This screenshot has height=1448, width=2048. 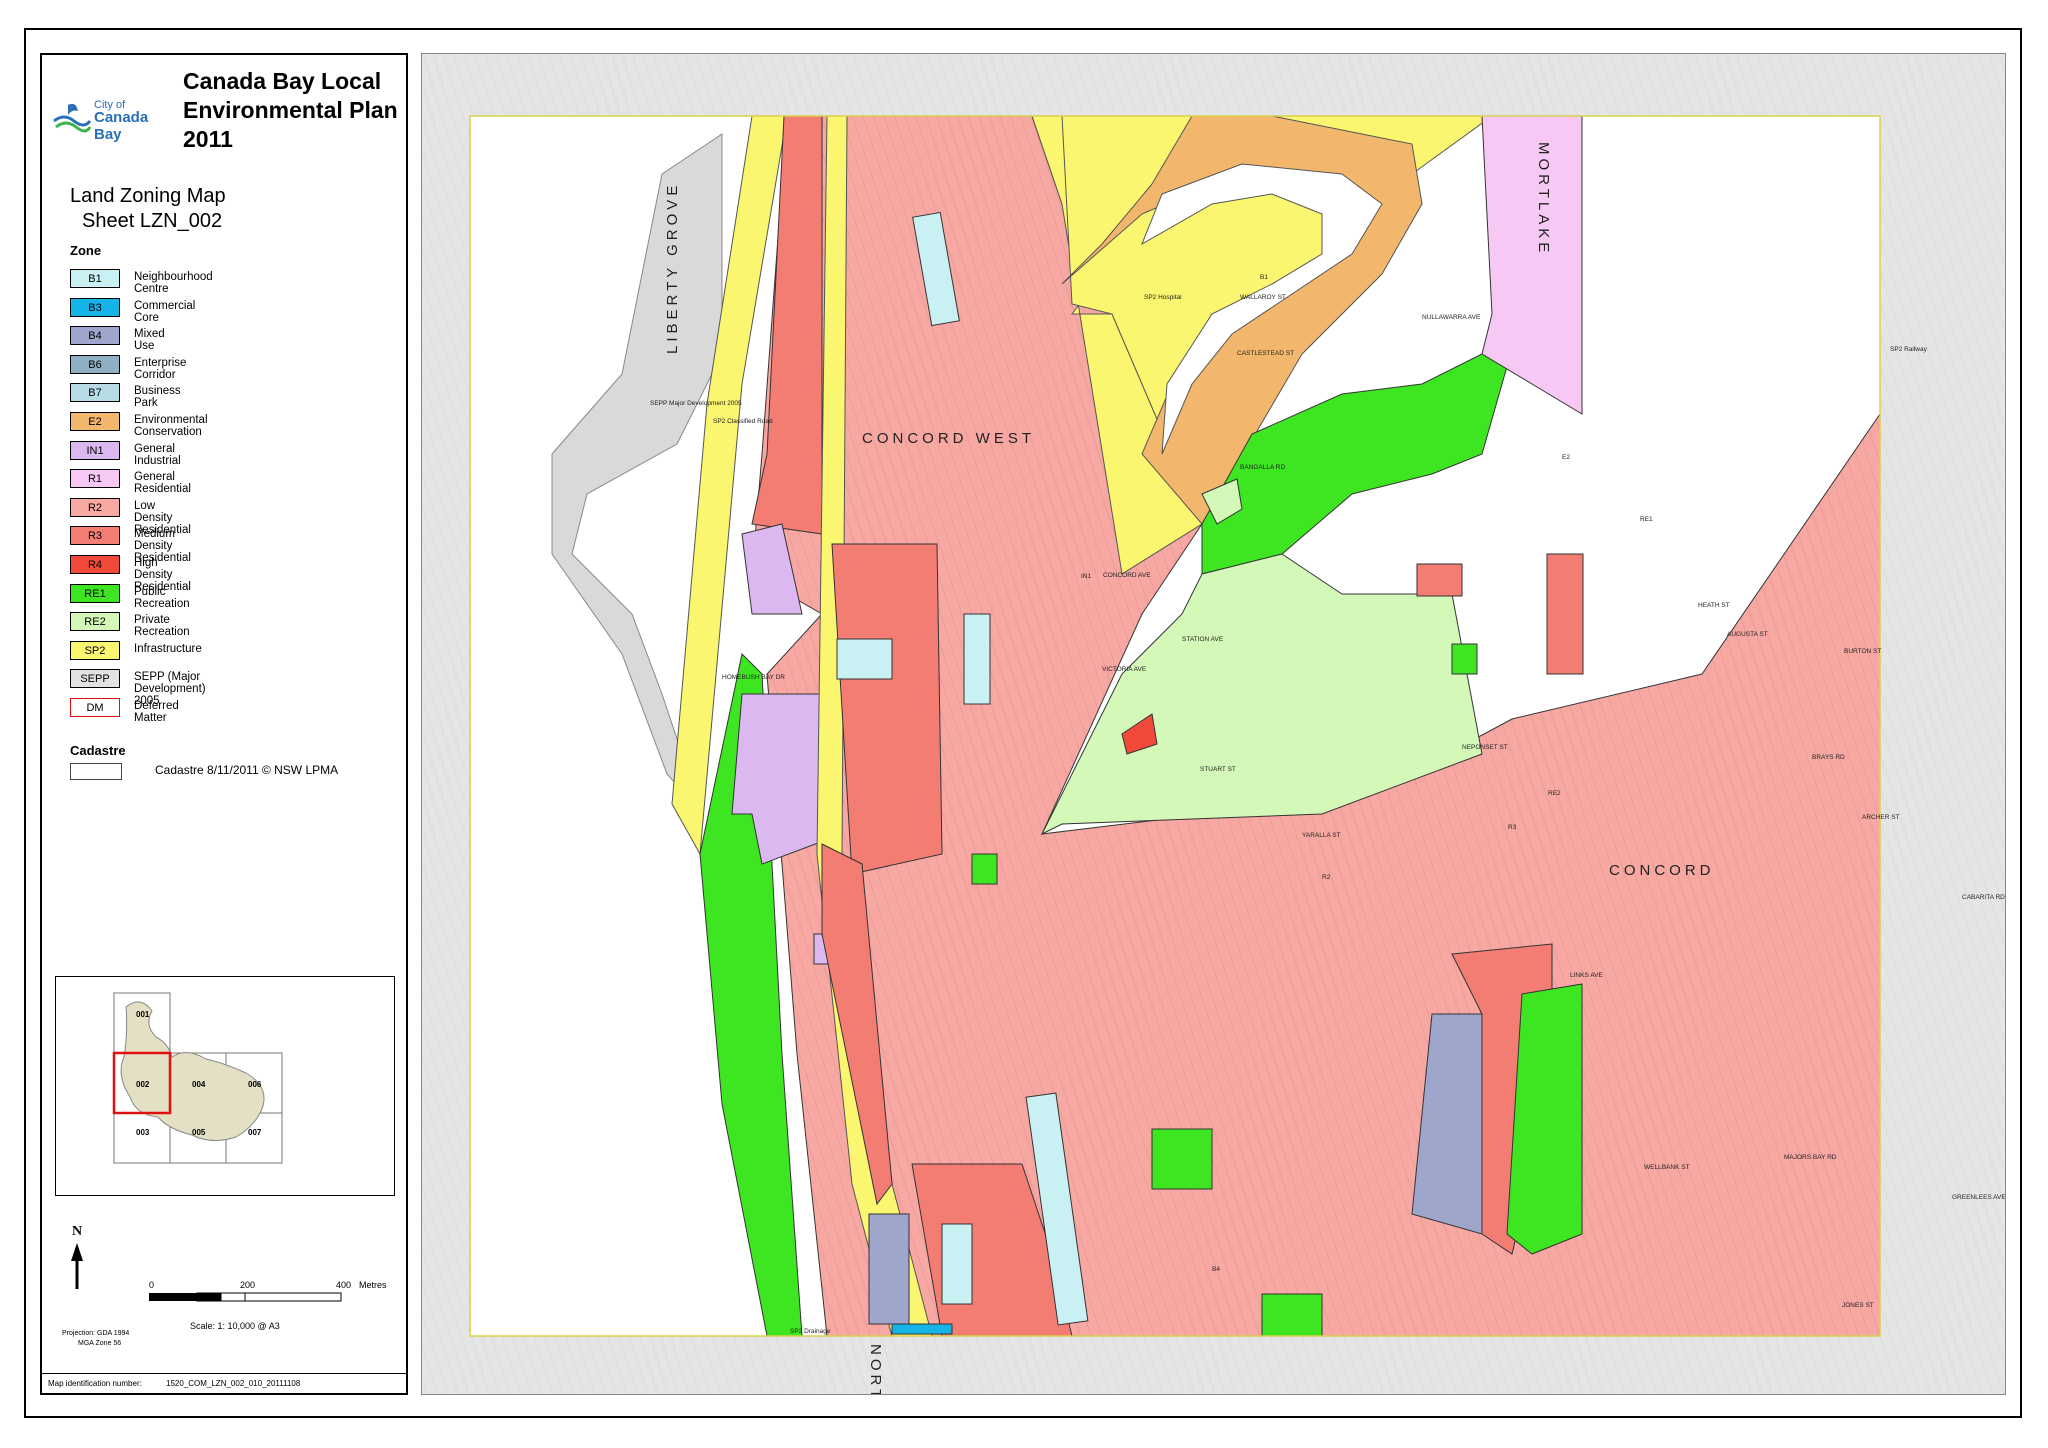 What do you see at coordinates (672, 267) in the screenshot?
I see `locality-label: LIBERTY GROVE` at bounding box center [672, 267].